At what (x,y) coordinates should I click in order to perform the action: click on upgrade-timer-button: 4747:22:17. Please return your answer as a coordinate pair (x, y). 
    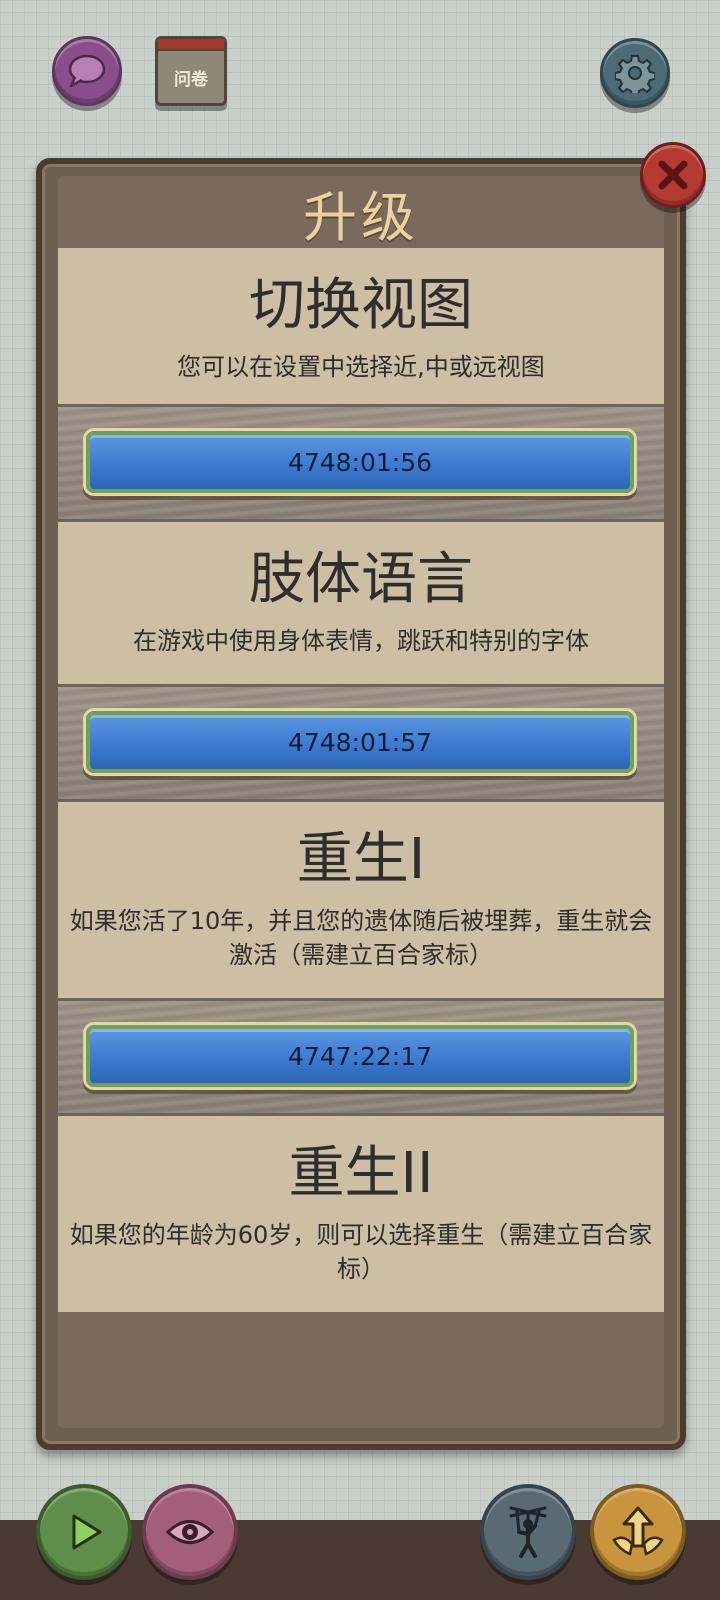
    Looking at the image, I should click on (360, 1056).